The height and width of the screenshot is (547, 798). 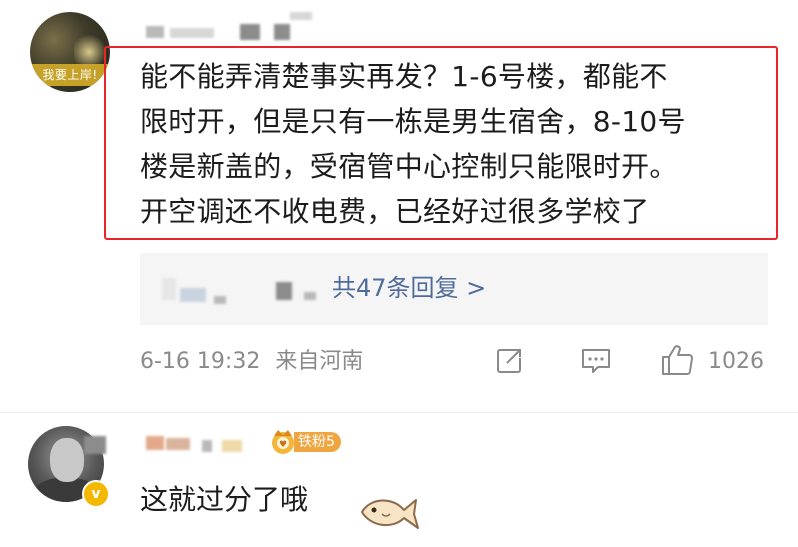 I want to click on comment-text-line: 开空调还不收电费，已经好过很多学校了, so click(x=395, y=211).